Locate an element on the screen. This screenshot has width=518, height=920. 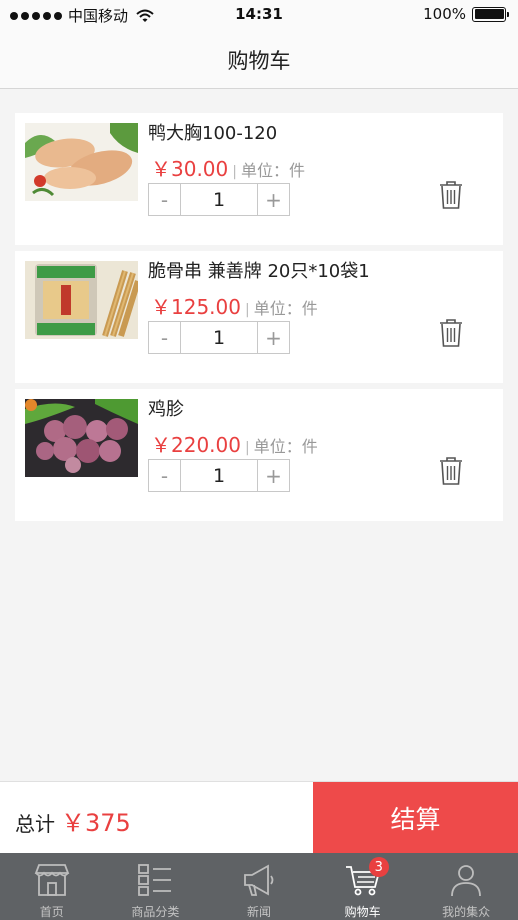
cart-item: 鸭大胸100-120 ￥30.00 | 单位：件 - 1 + is located at coordinates (259, 179).